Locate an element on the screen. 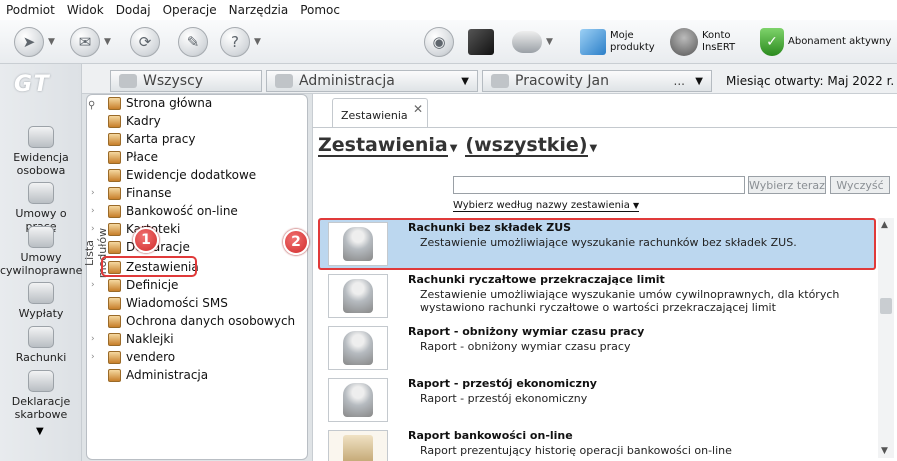 This screenshot has width=897, height=461. toolbar-button-box is located at coordinates (481, 42).